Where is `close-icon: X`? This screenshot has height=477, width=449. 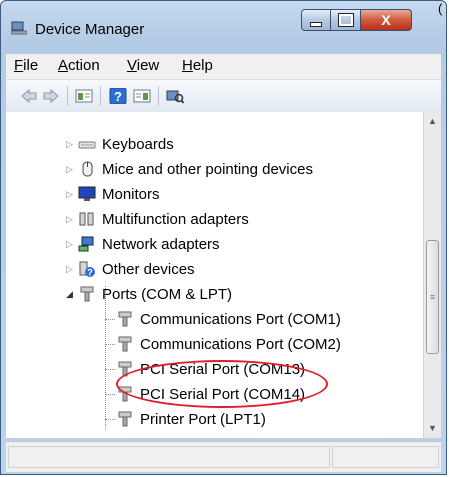
close-icon: X is located at coordinates (386, 20).